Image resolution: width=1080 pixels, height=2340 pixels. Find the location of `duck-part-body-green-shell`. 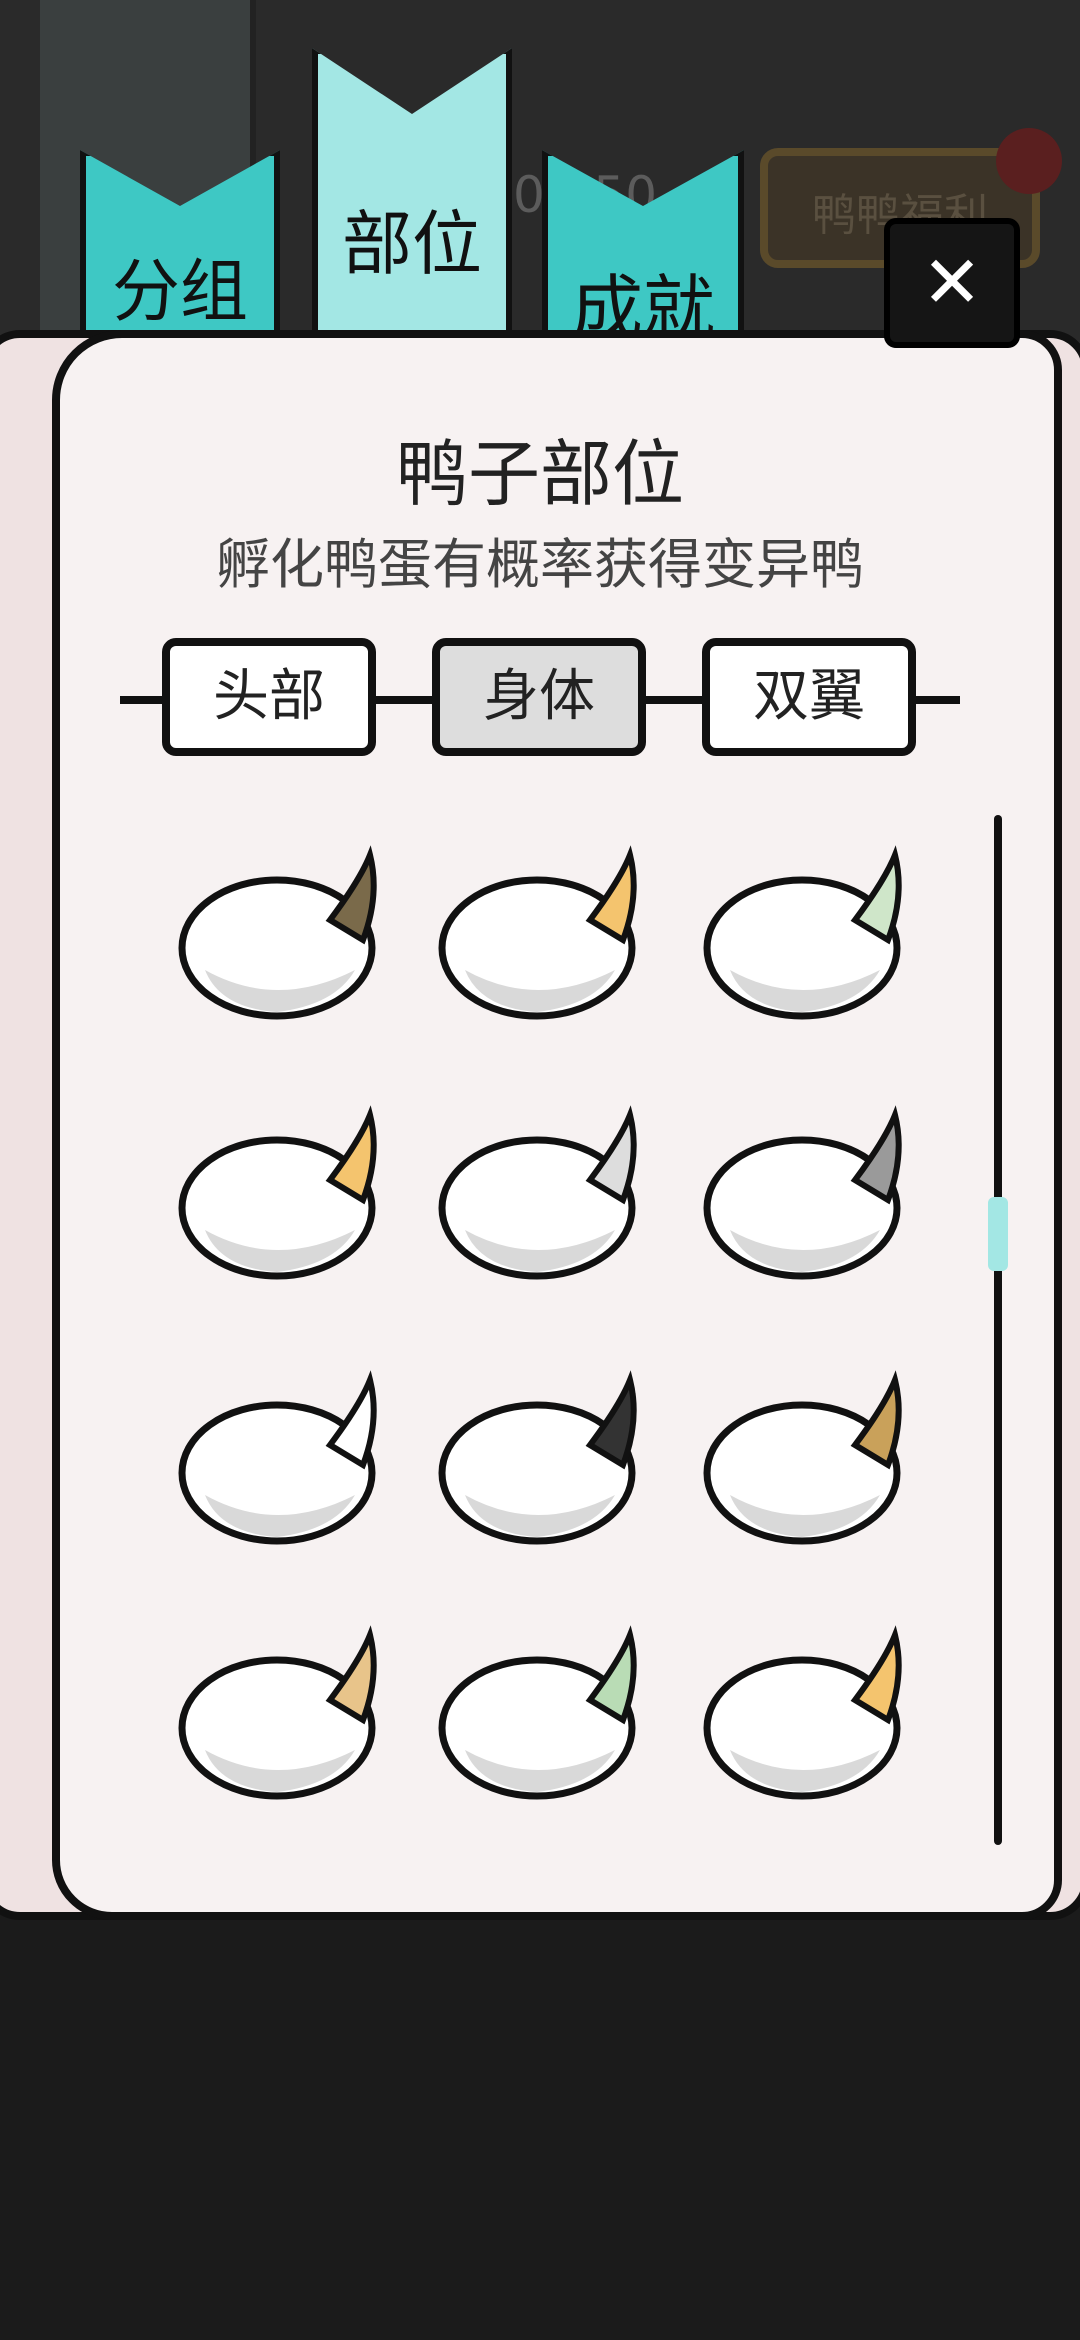

duck-part-body-green-shell is located at coordinates (545, 1710).